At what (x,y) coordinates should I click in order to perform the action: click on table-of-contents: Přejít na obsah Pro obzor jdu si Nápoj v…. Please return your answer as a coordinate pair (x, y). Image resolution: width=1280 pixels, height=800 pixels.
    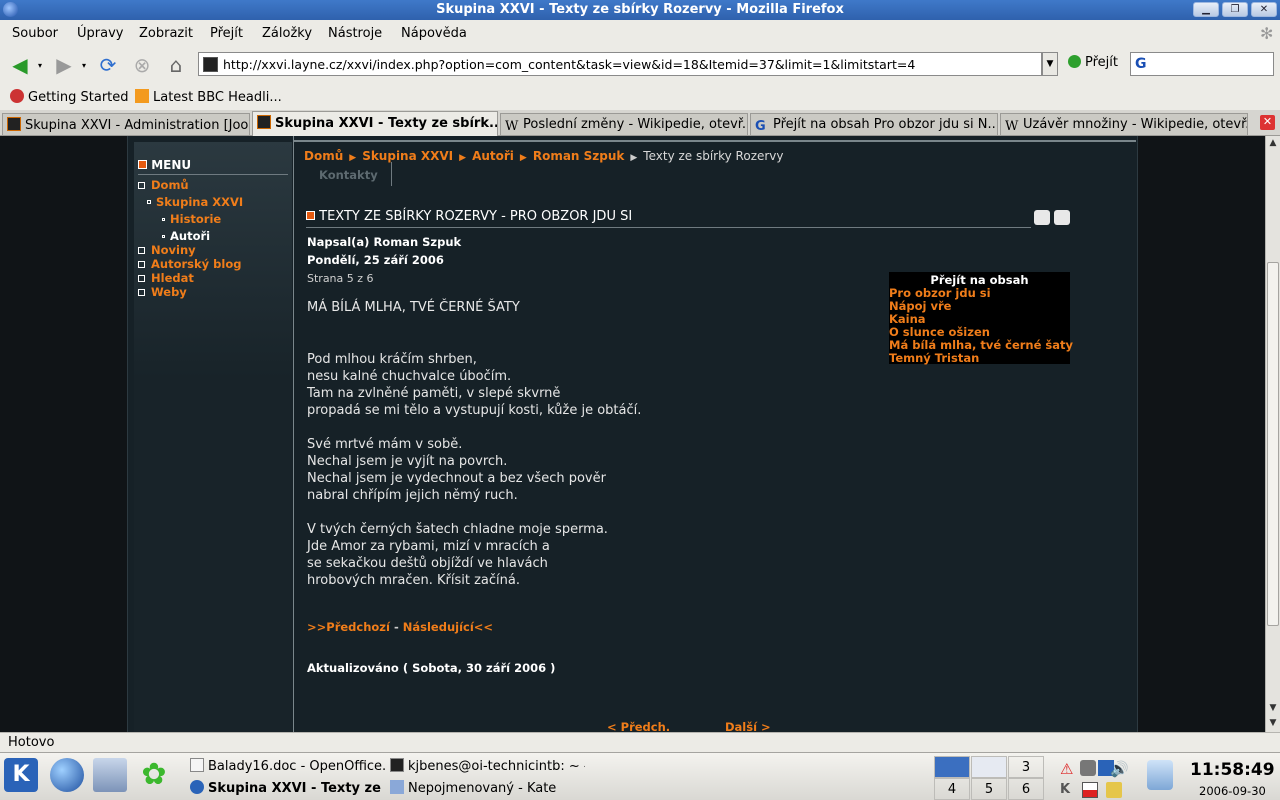
    Looking at the image, I should click on (981, 318).